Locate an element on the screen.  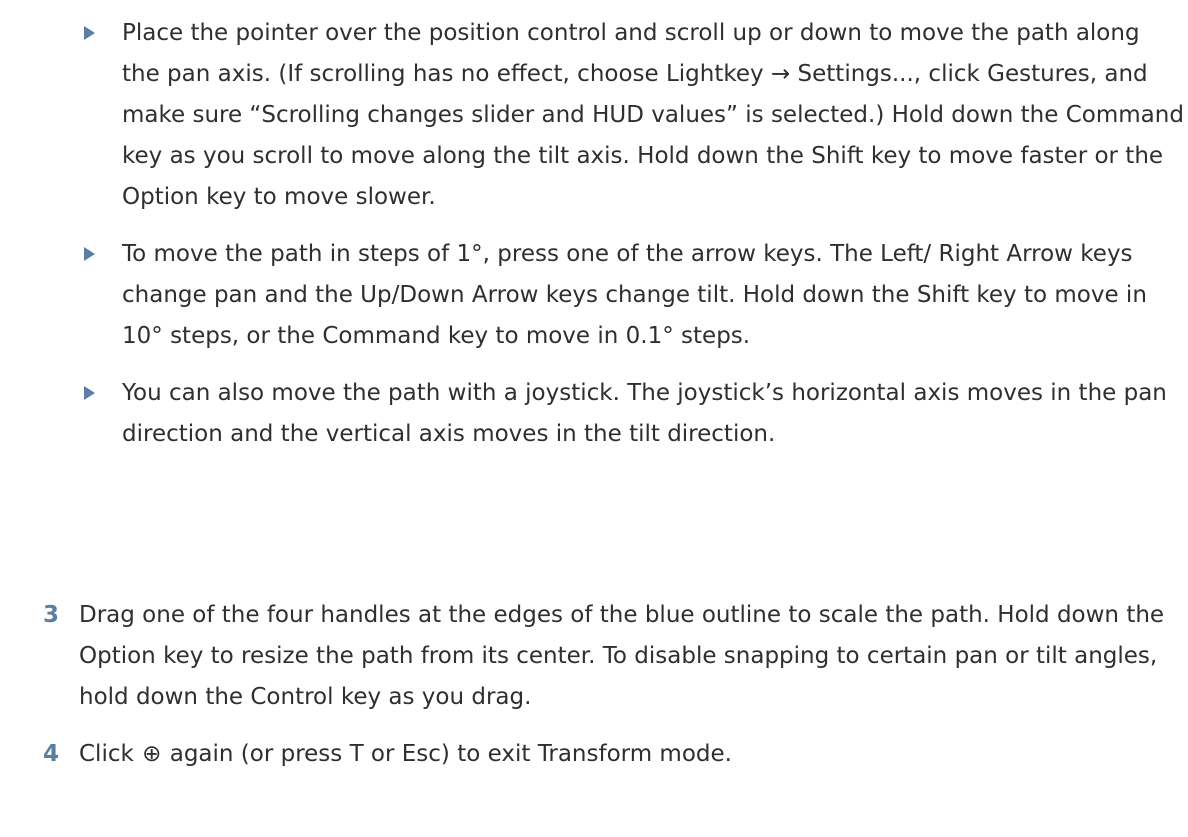
step-number: 3 is located at coordinates (51, 615).